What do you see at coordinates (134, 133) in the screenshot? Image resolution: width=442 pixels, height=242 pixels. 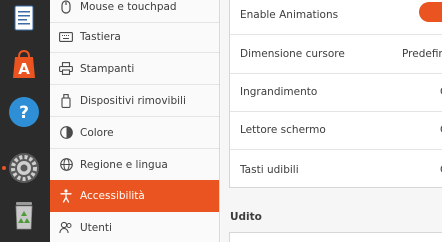 I see `sidebar-item-color: Colore` at bounding box center [134, 133].